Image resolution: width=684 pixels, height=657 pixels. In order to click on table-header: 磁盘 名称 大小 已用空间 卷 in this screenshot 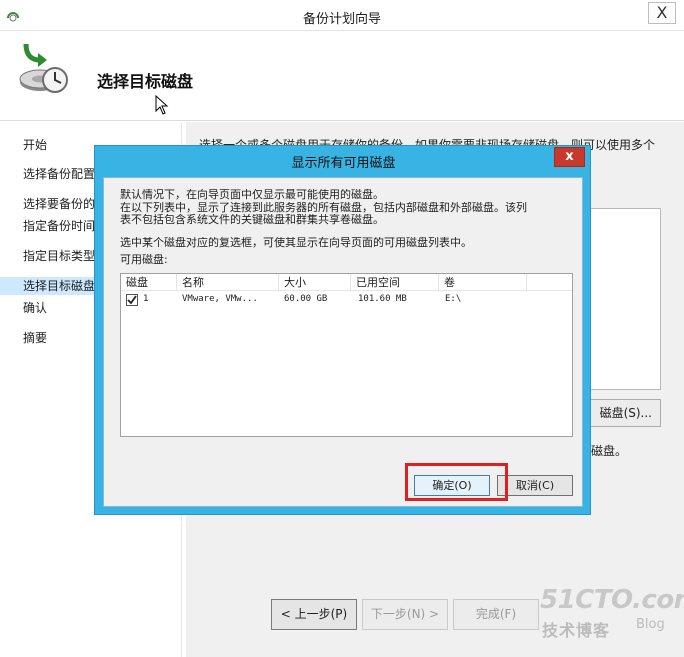, I will do `click(346, 282)`.